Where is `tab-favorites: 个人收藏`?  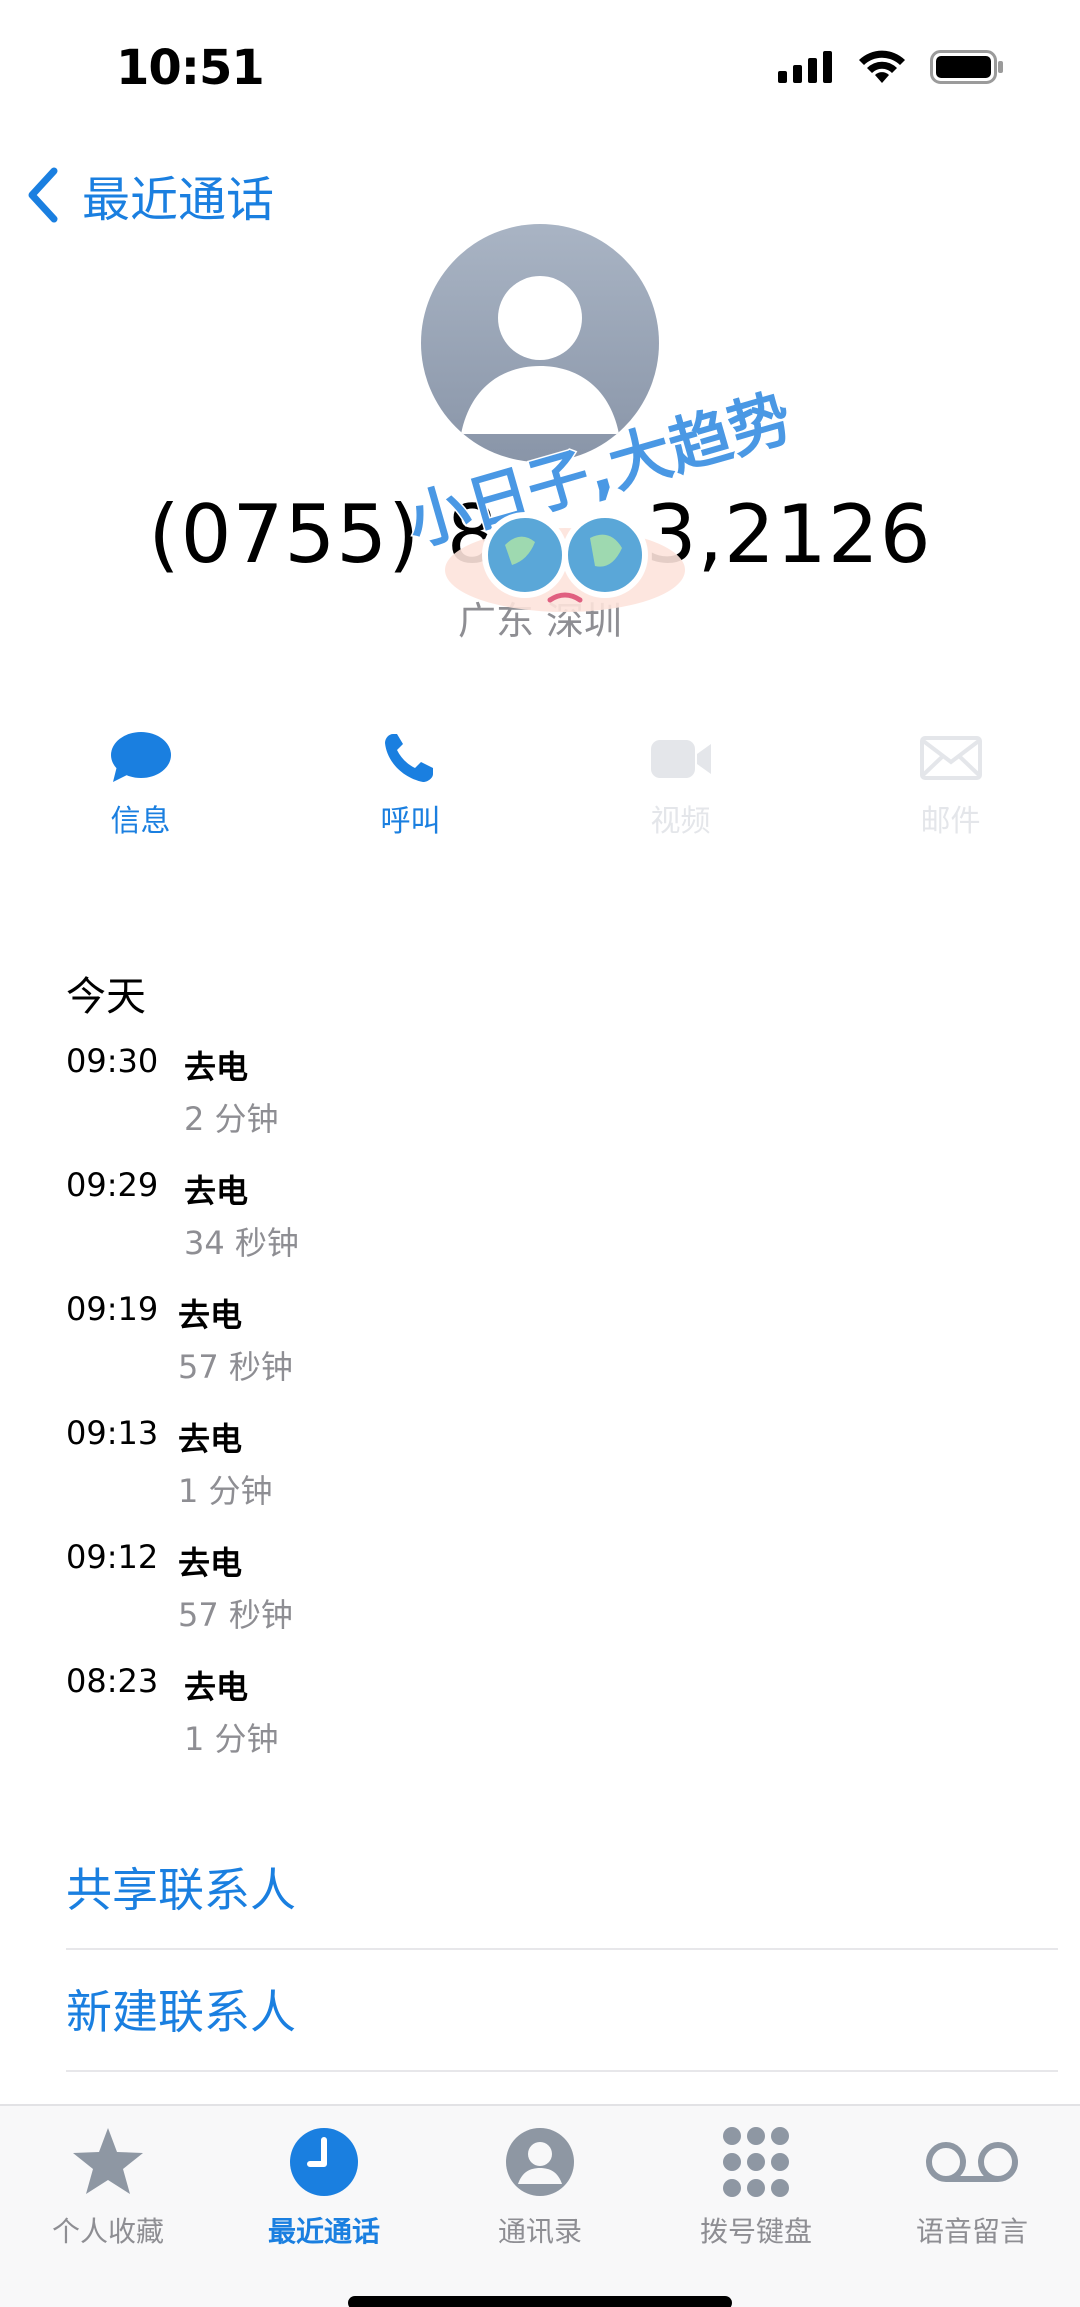 tab-favorites: 个人收藏 is located at coordinates (108, 2187).